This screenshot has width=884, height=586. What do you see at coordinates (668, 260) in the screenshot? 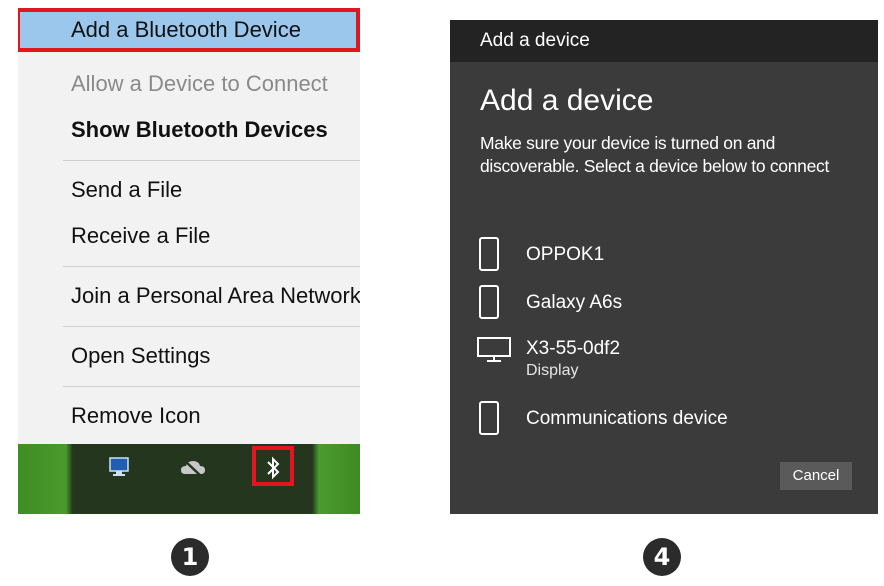
I see `device-item-oppok1: OPPOK1` at bounding box center [668, 260].